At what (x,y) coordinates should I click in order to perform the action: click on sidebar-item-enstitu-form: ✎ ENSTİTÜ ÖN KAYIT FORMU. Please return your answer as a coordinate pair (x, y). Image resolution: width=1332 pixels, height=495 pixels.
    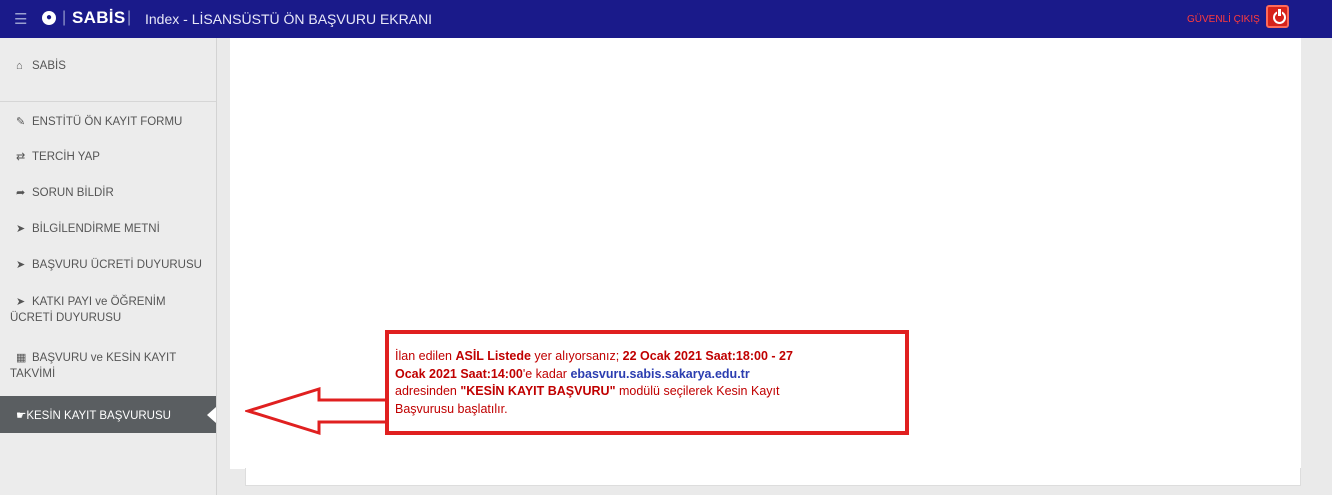
    Looking at the image, I should click on (116, 121).